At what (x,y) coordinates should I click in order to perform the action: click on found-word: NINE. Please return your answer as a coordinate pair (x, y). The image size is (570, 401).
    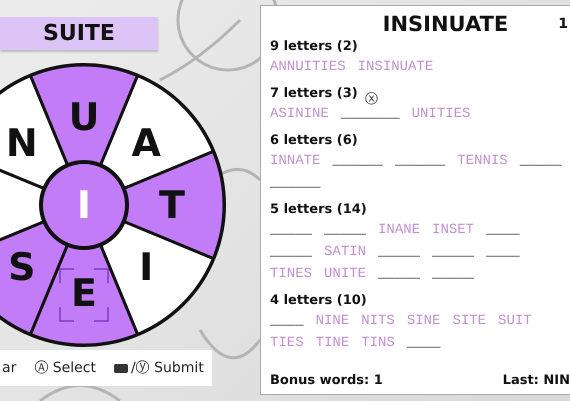
    Looking at the image, I should click on (333, 321).